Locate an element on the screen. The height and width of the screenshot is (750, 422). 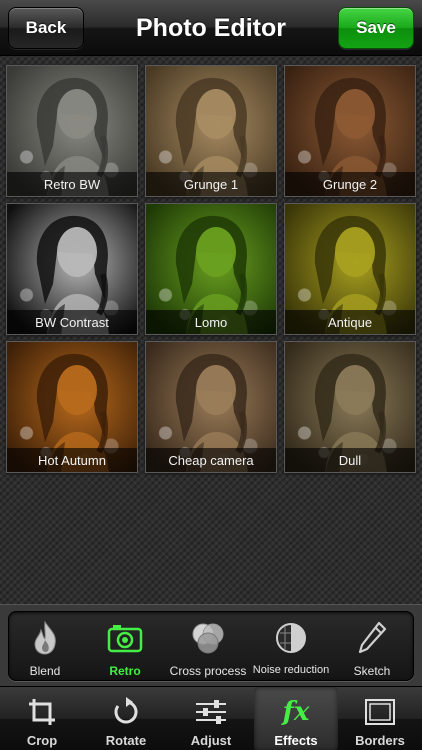
tab-crop: Crop is located at coordinates (42, 718).